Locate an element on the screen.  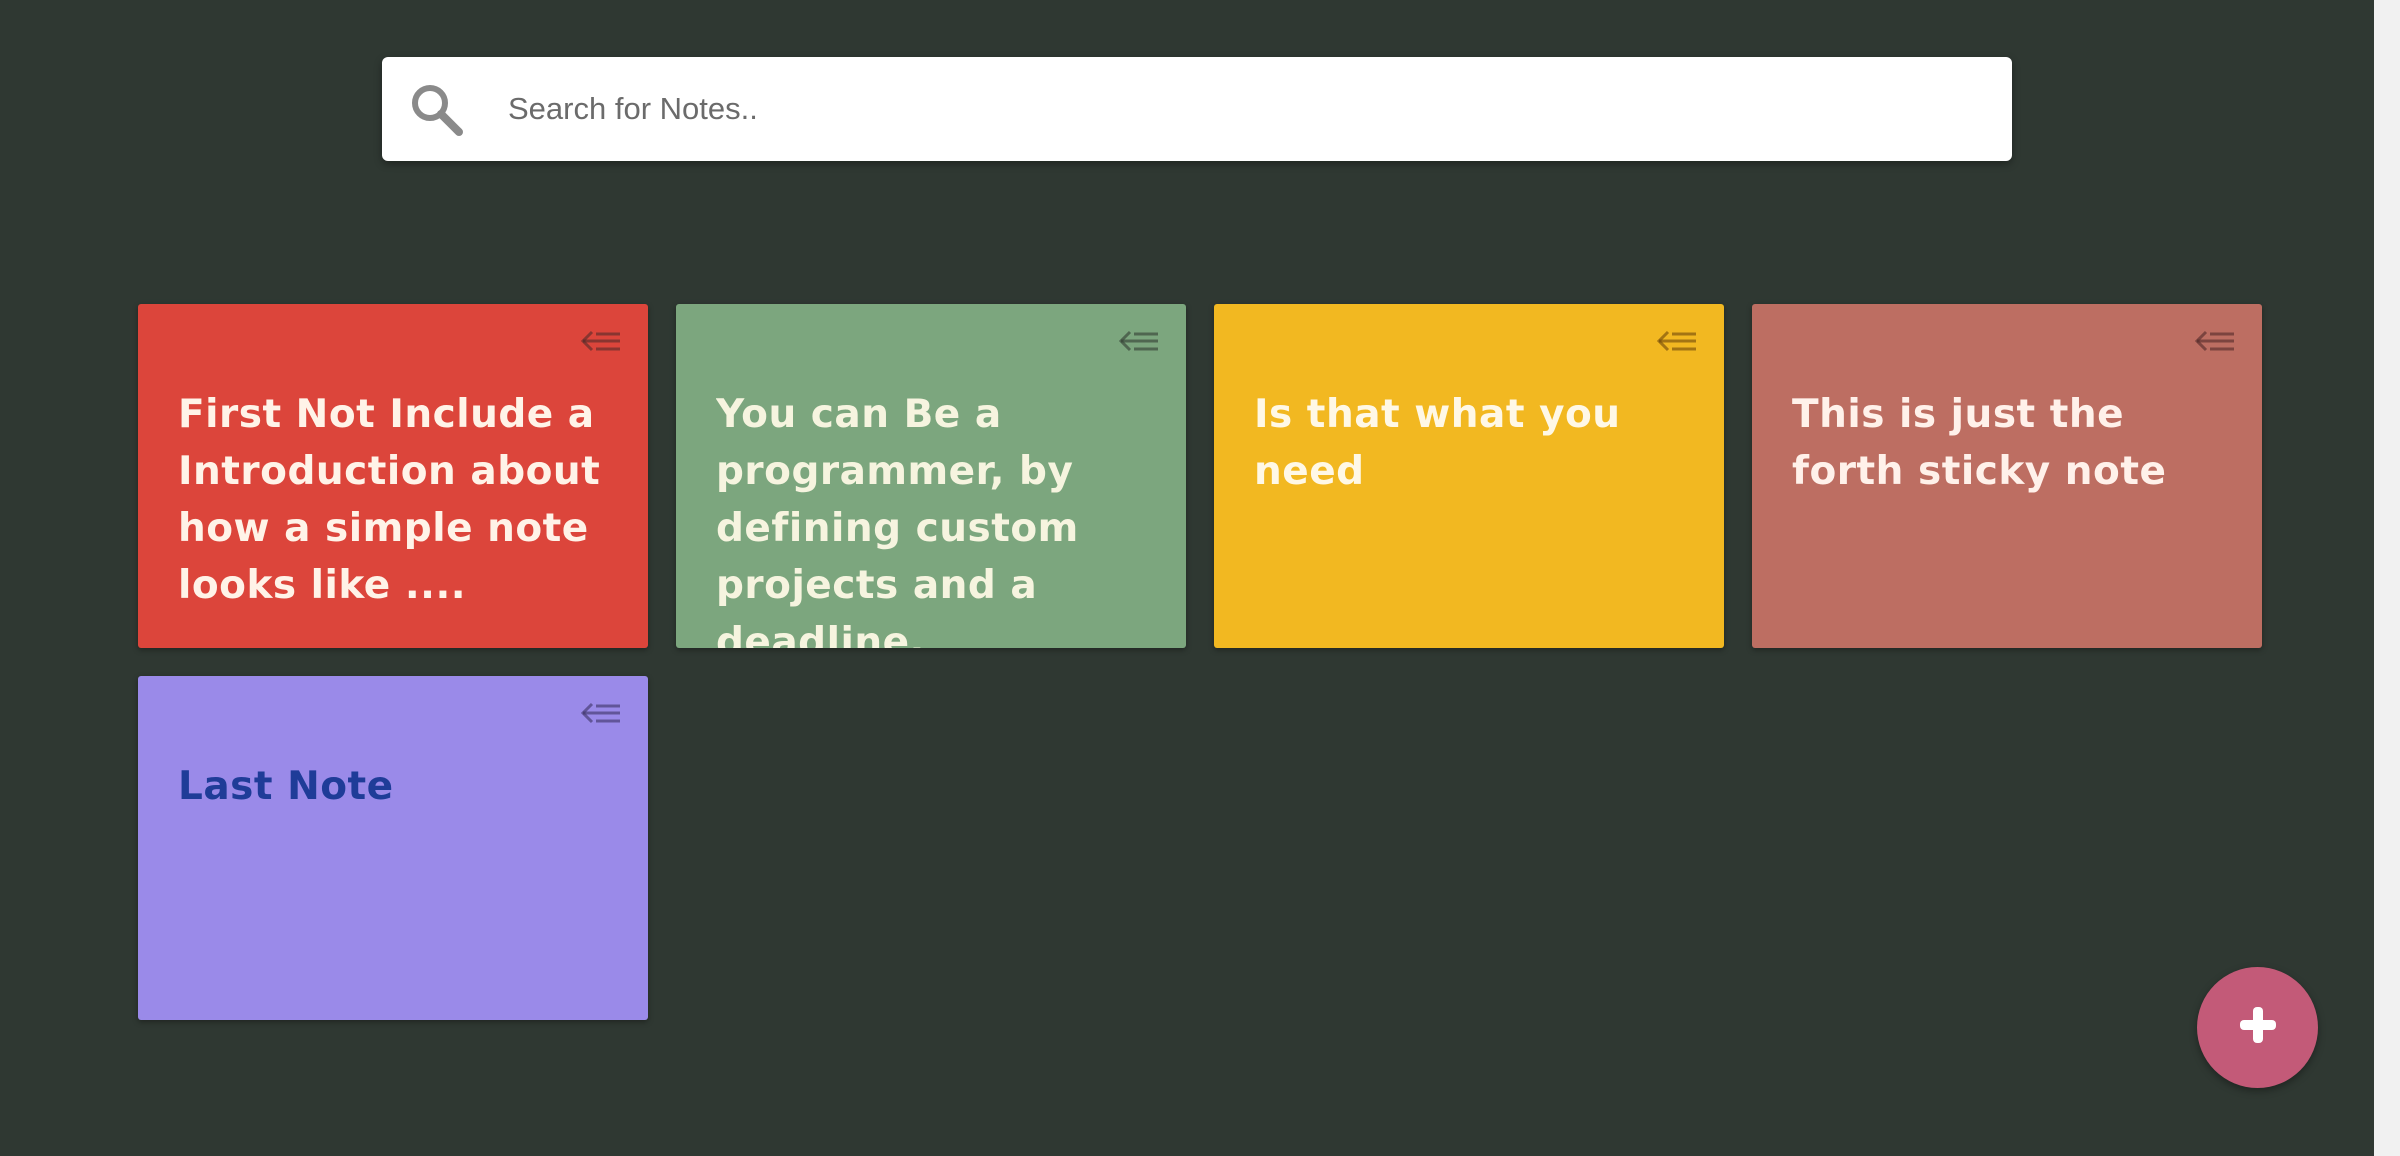
scrollbar is located at coordinates (2387, 578).